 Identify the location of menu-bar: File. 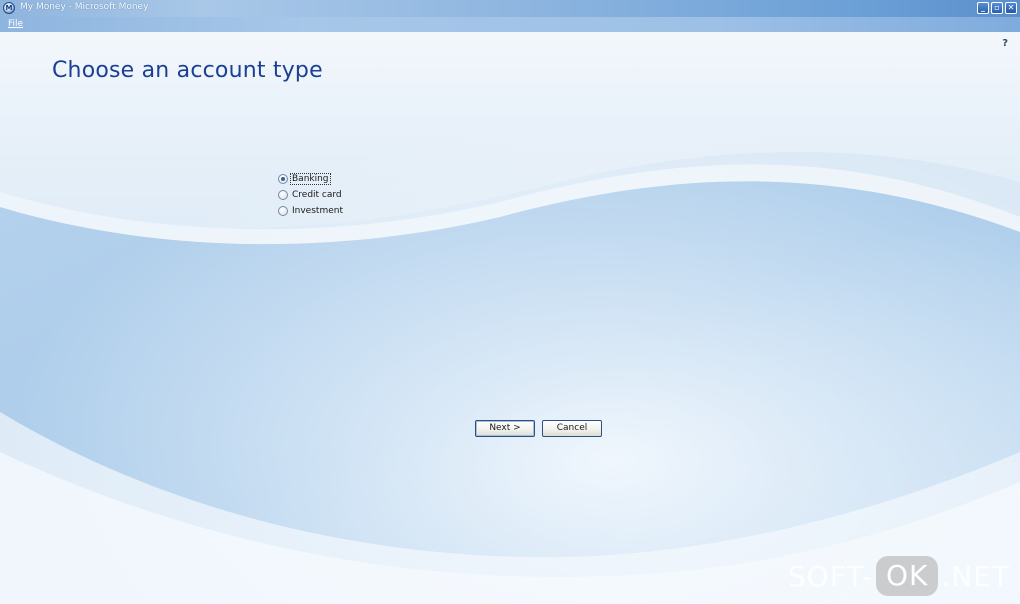
(510, 24).